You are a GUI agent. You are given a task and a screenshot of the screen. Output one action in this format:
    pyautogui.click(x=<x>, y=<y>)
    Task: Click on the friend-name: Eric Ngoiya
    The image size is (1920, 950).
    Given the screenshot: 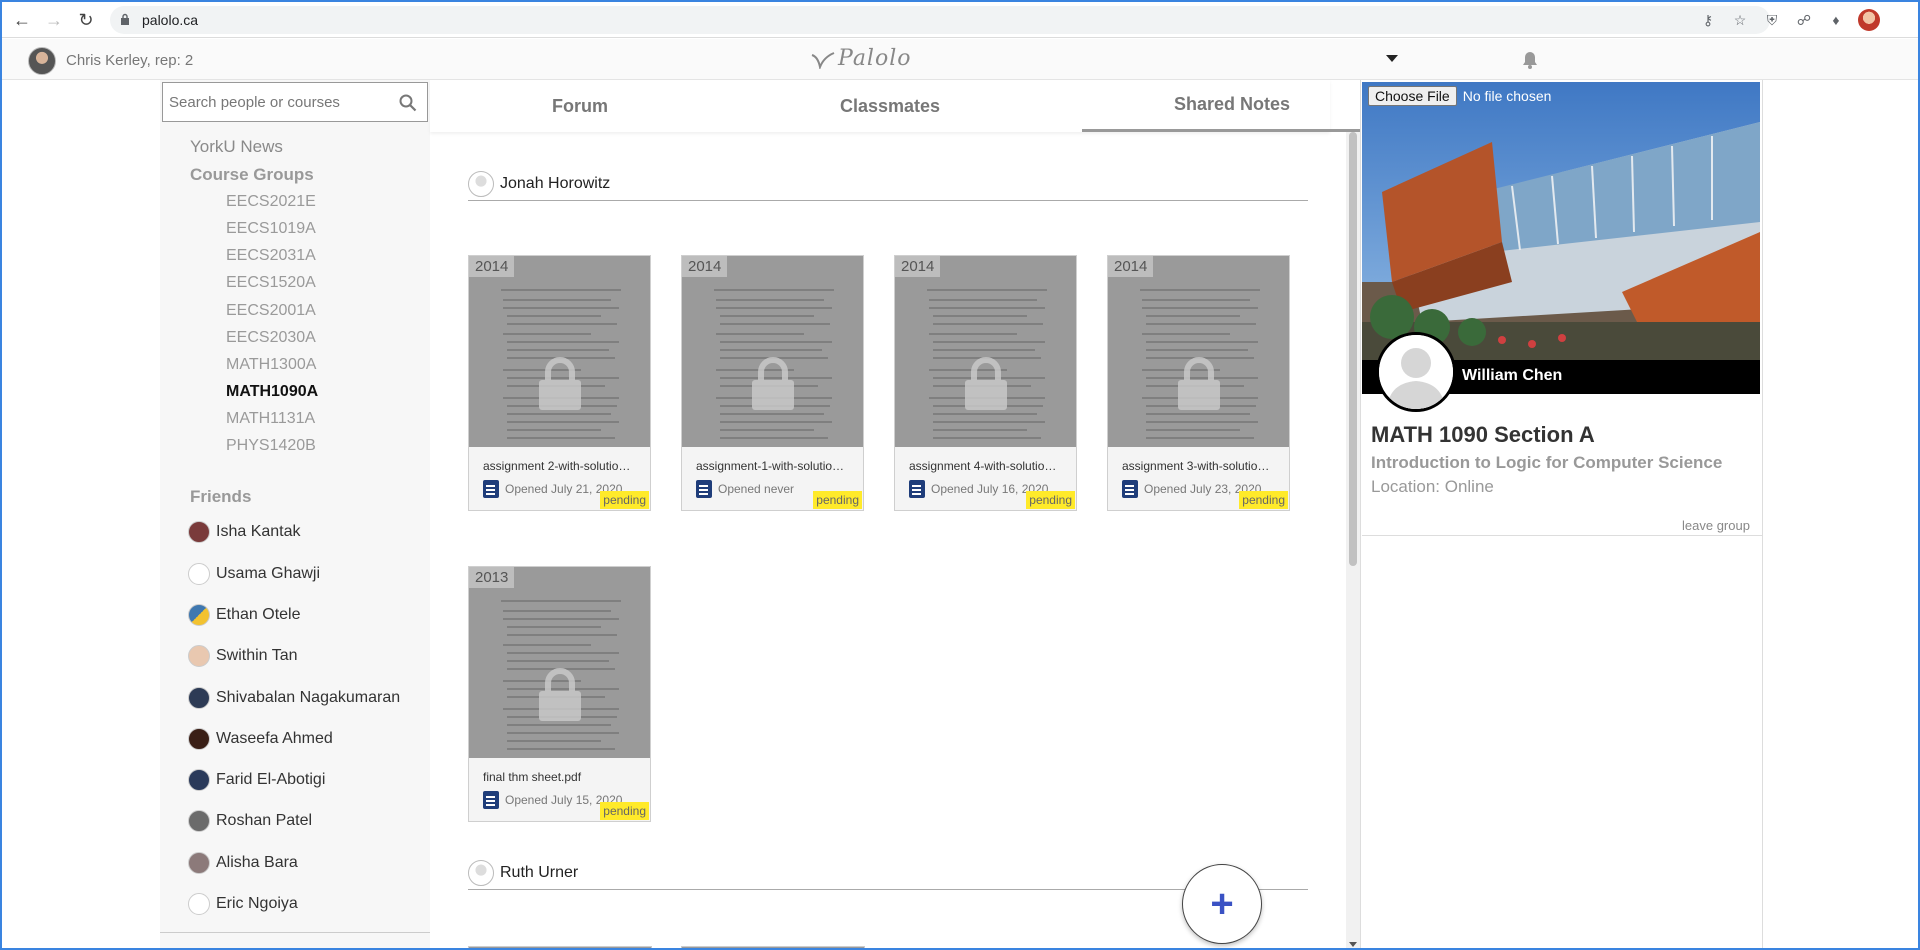 What is the action you would take?
    pyautogui.click(x=257, y=903)
    